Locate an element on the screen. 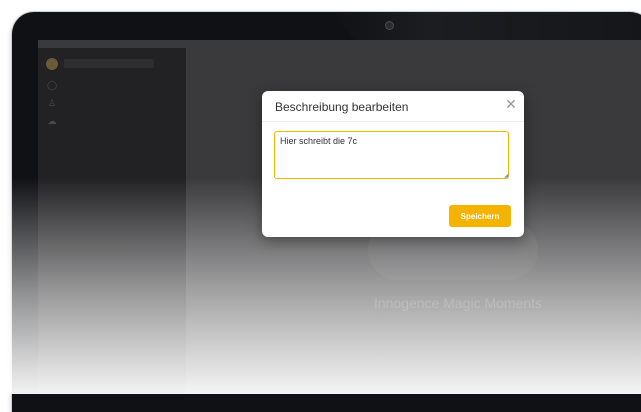  cloud-icon: ☁ is located at coordinates (52, 121).